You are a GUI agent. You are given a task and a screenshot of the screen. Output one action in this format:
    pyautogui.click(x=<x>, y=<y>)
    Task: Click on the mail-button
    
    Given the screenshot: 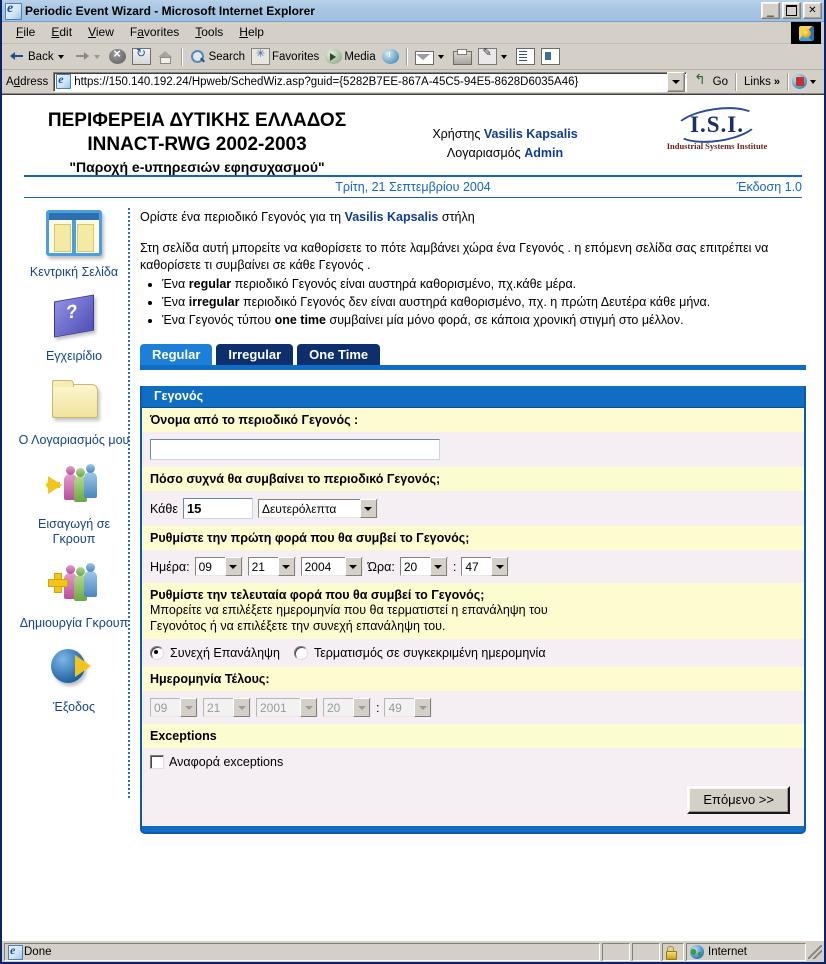 What is the action you would take?
    pyautogui.click(x=431, y=57)
    